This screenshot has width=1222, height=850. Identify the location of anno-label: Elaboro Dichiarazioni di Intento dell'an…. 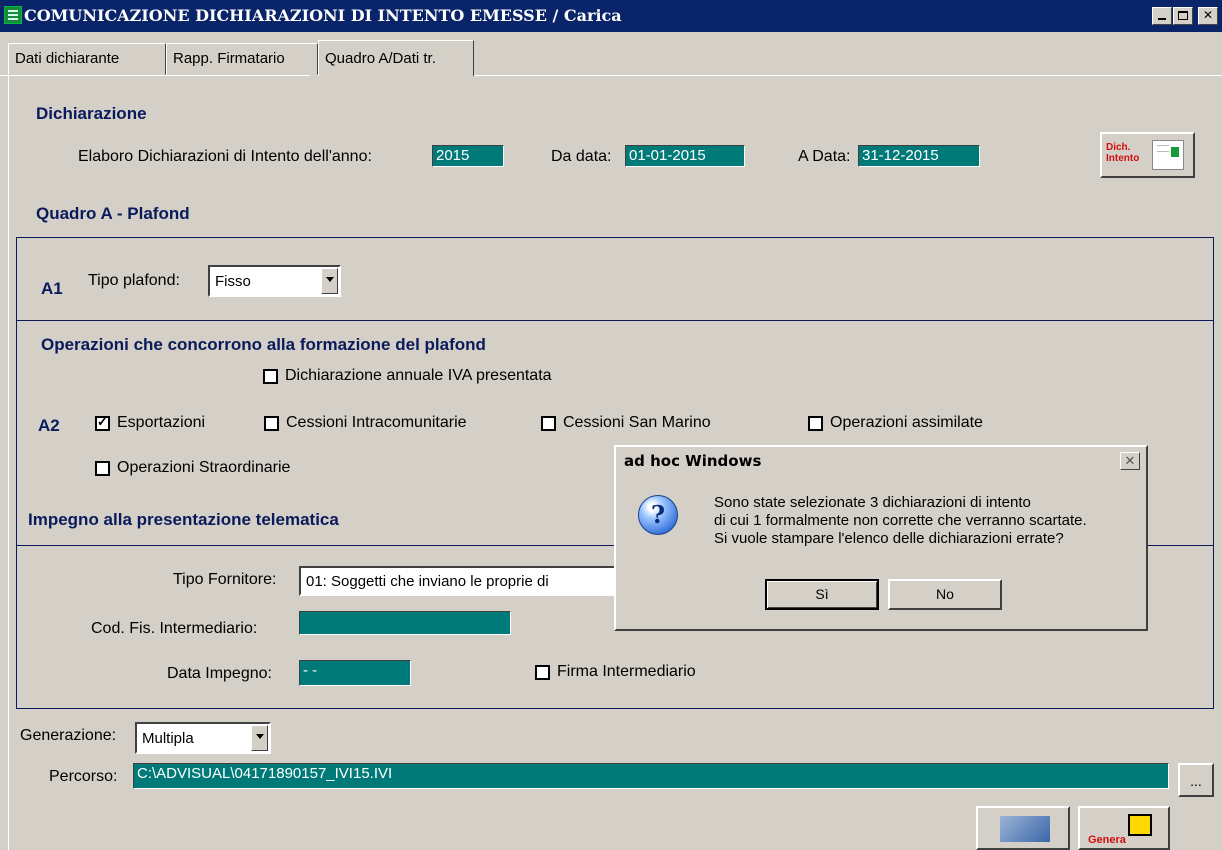
(225, 156).